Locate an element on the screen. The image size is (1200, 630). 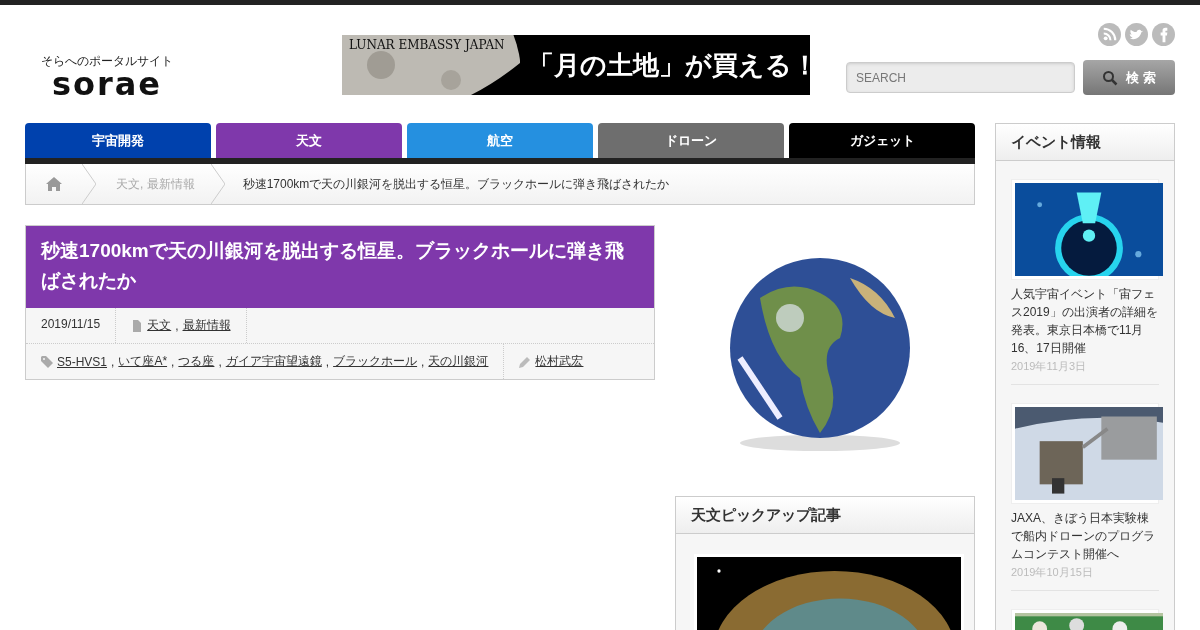
post-date: 2019/11/15 is located at coordinates (71, 325).